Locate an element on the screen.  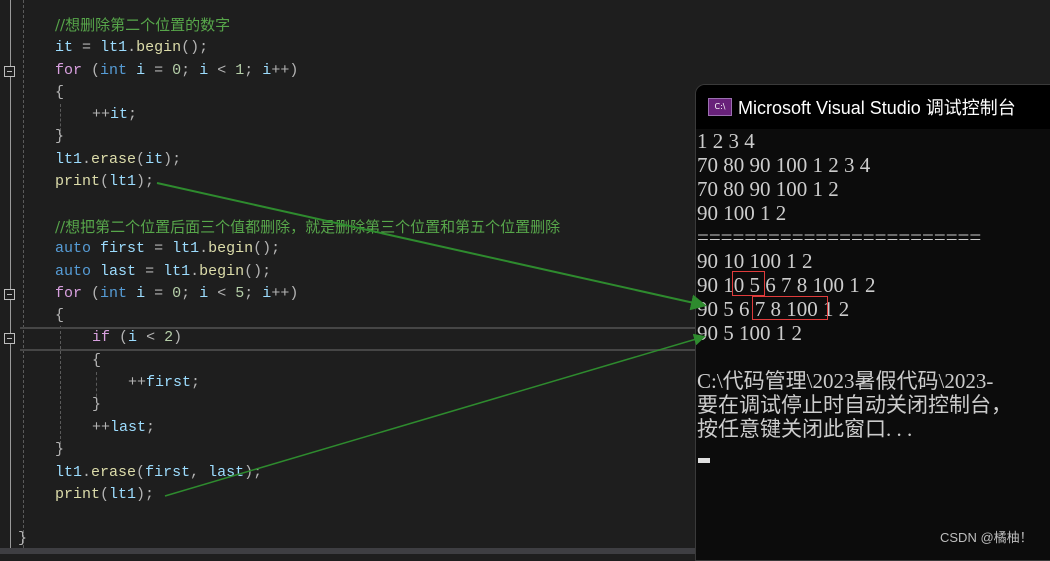
console-app-icon: C:\ is located at coordinates (720, 107).